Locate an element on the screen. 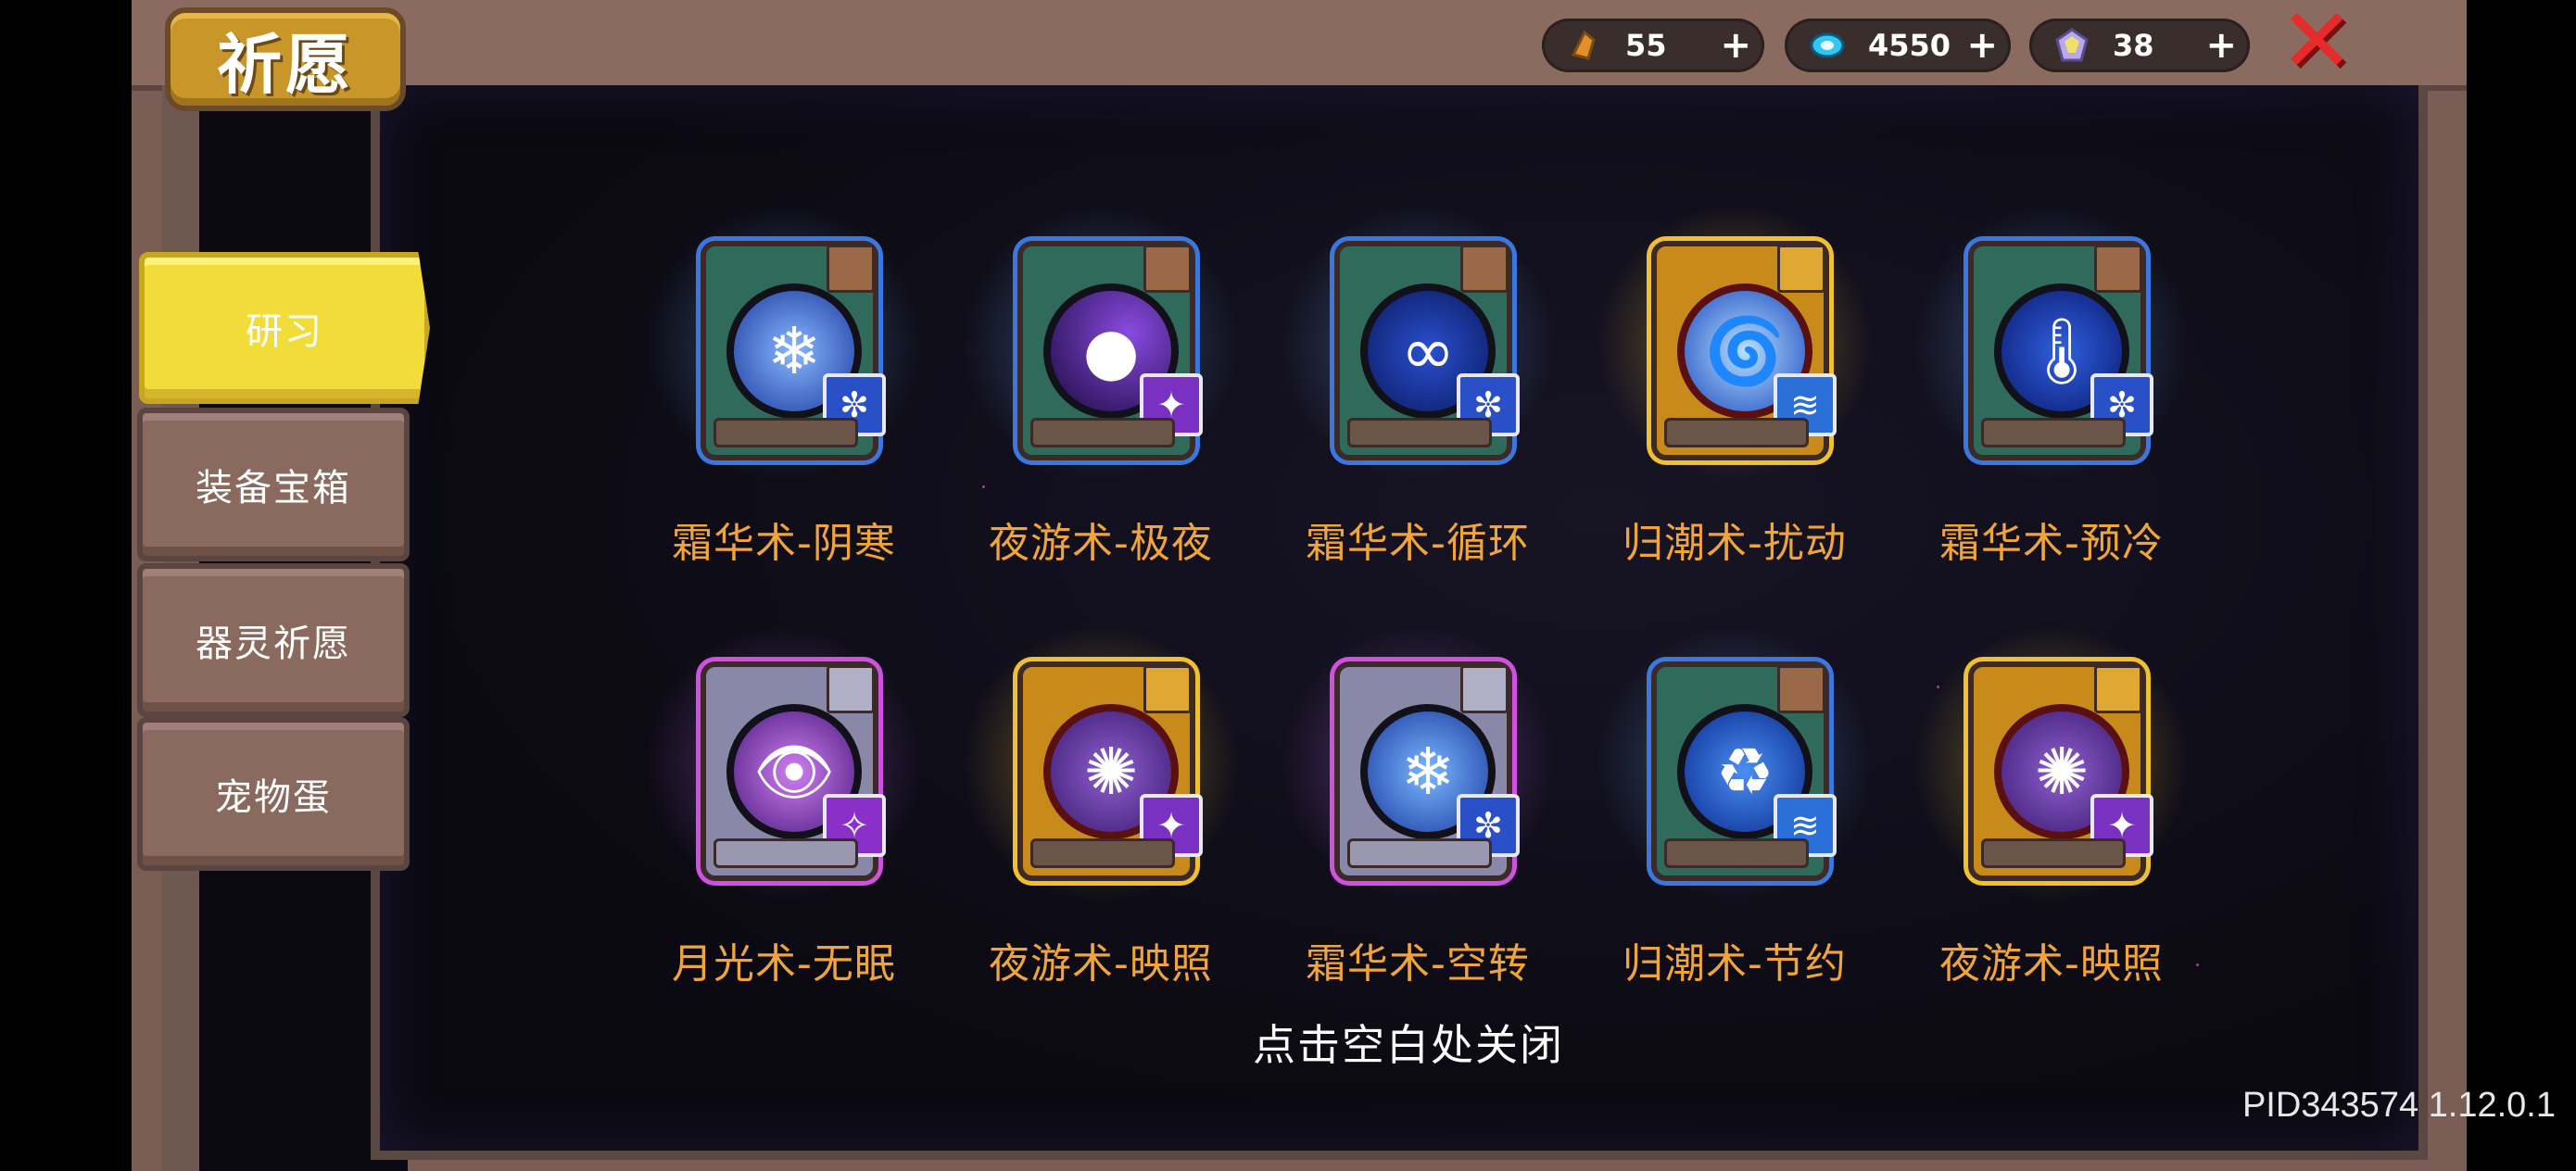 The image size is (2576, 1171). book-card: 🌀 ≋ 归潮术-扰动 is located at coordinates (1735, 413).